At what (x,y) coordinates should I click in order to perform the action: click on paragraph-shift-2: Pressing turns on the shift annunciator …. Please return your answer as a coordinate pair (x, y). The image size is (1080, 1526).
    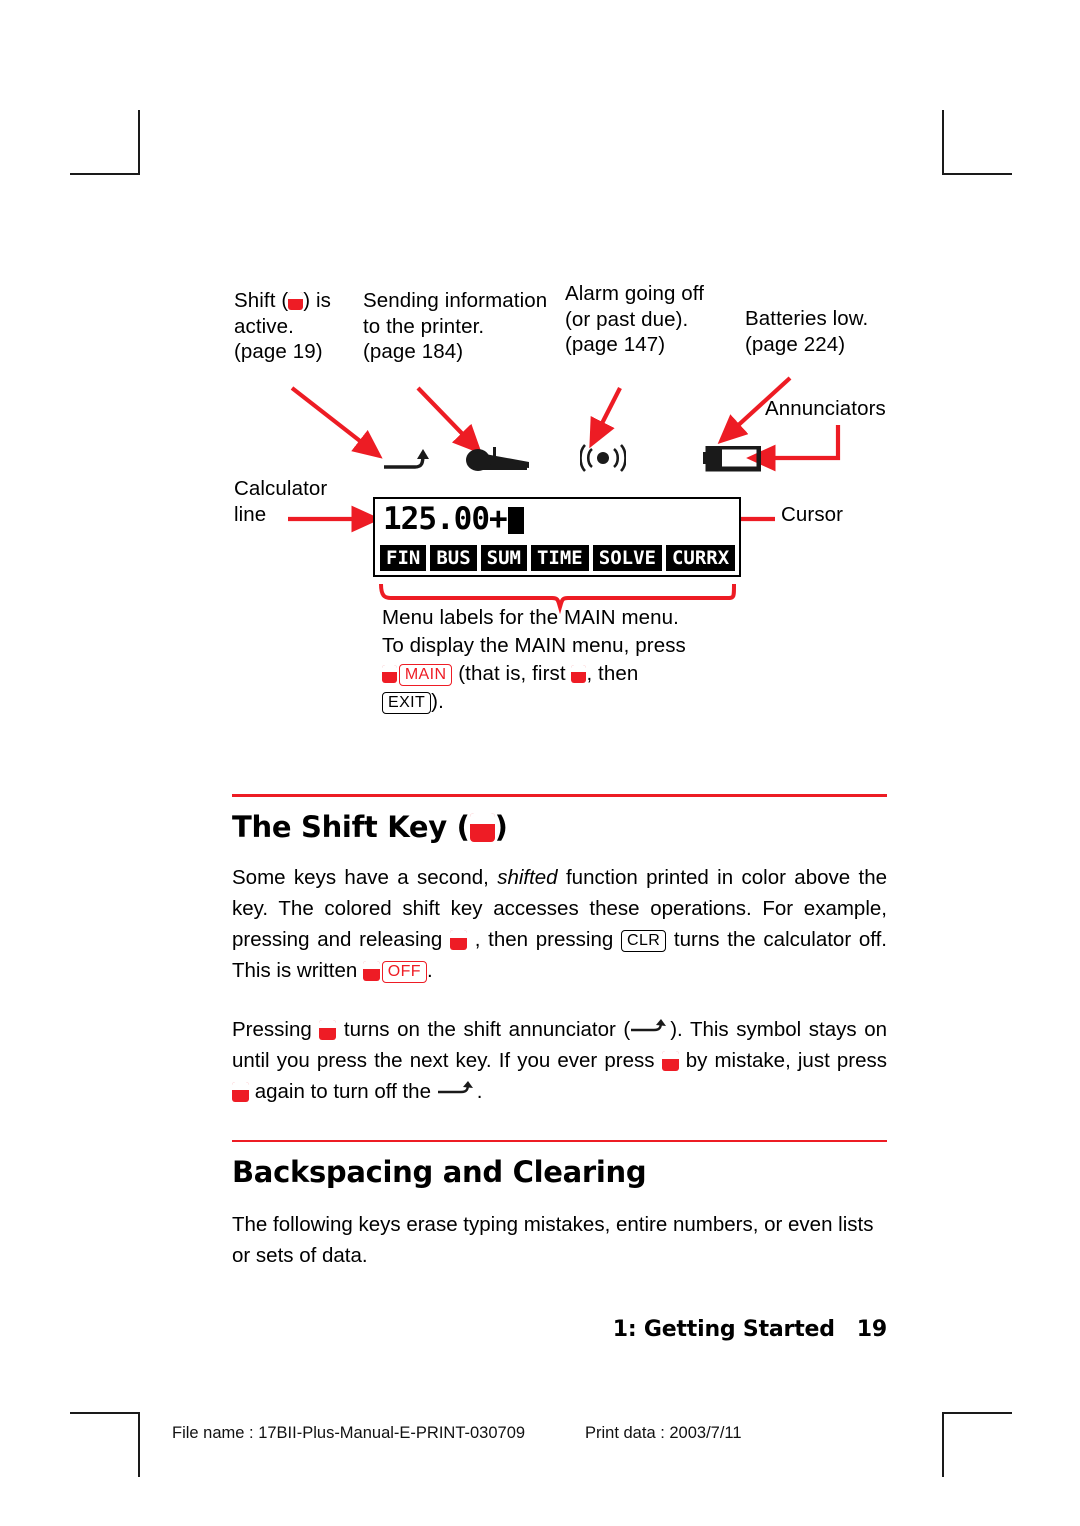
    Looking at the image, I should click on (559, 1060).